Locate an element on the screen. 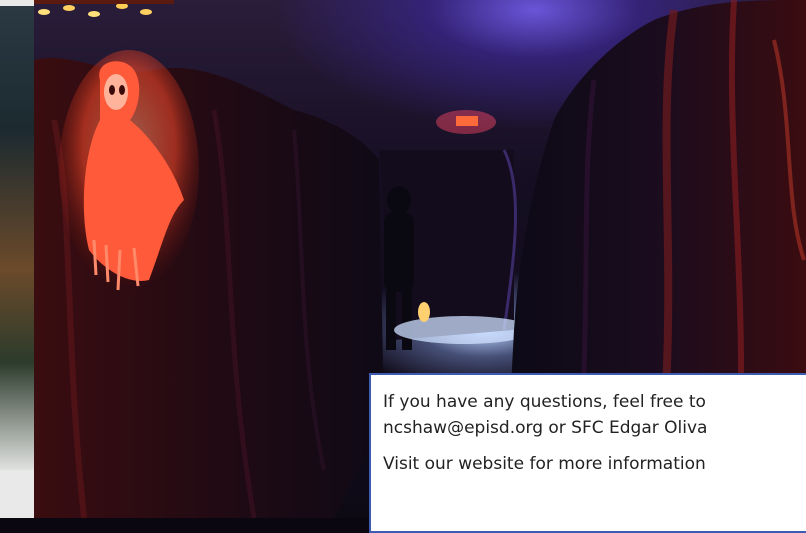  contact-email-text: ncshaw@episd.org or SFC Edgar Oliva is located at coordinates (545, 428).